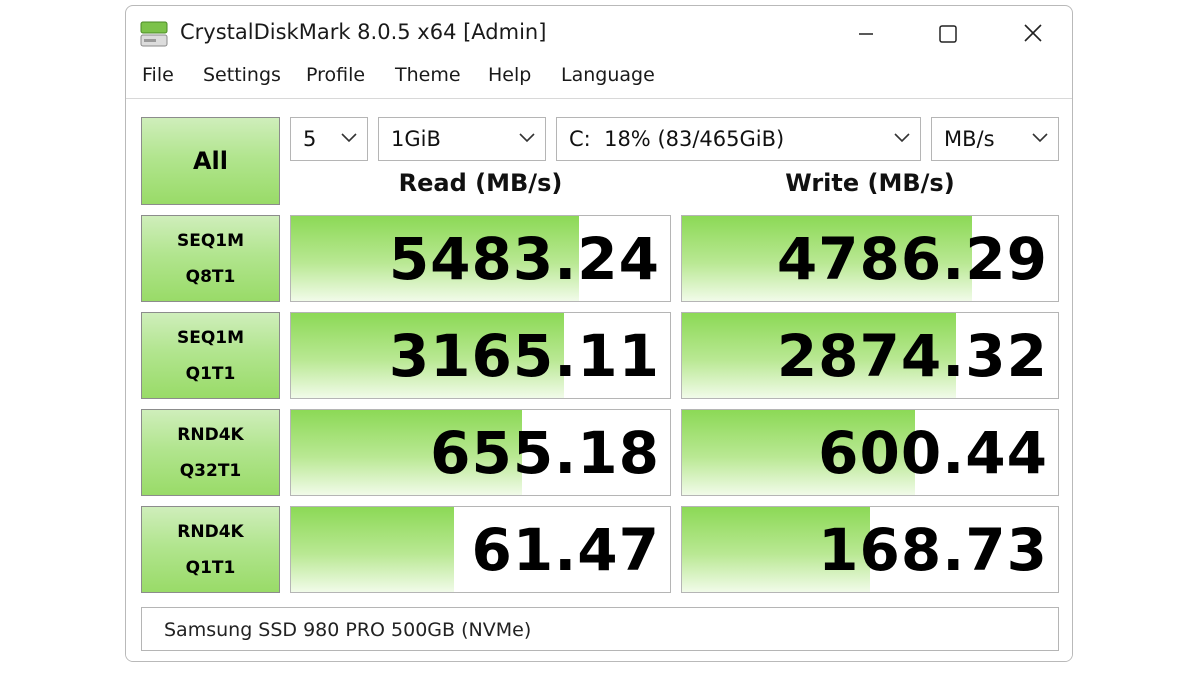 The image size is (1200, 675). What do you see at coordinates (210, 355) in the screenshot?
I see `test-button-seq1m-q1t1: SEQ1M Q1T1` at bounding box center [210, 355].